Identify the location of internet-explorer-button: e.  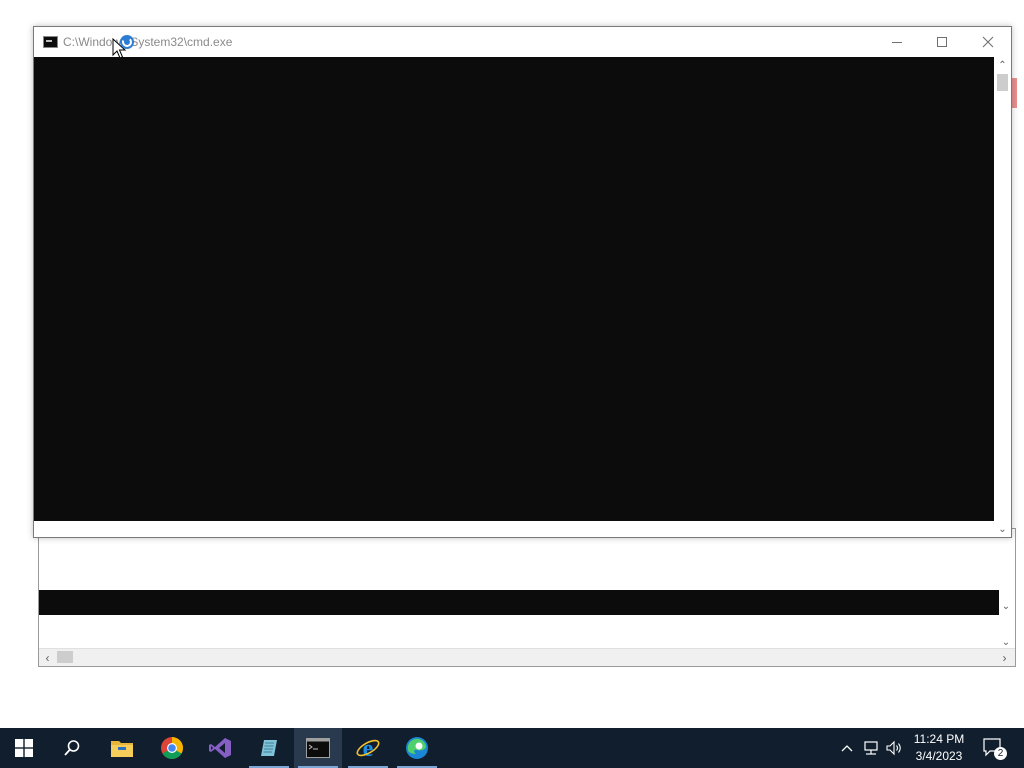
(368, 748).